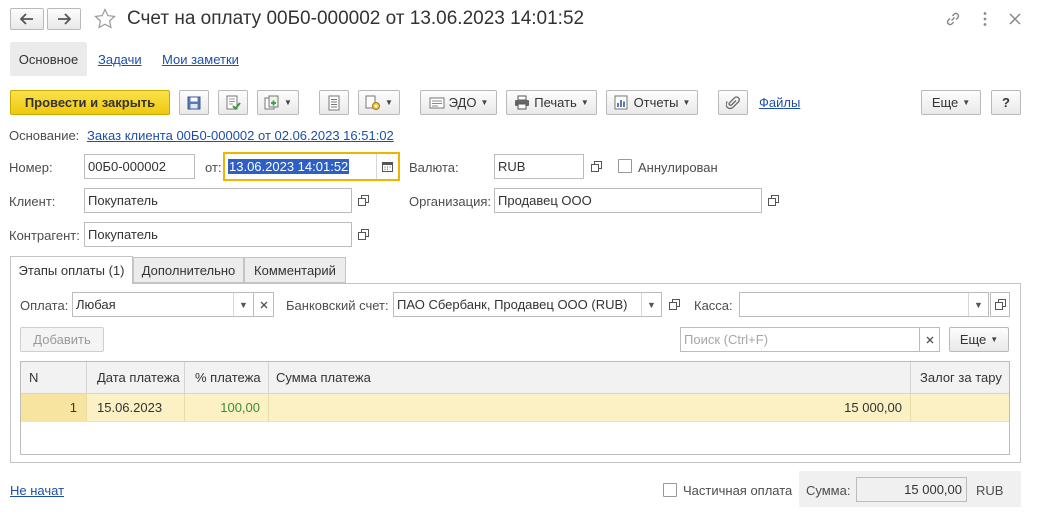 The image size is (1040, 518). What do you see at coordinates (738, 490) in the screenshot?
I see `partial-payment-label: Частичная оплата` at bounding box center [738, 490].